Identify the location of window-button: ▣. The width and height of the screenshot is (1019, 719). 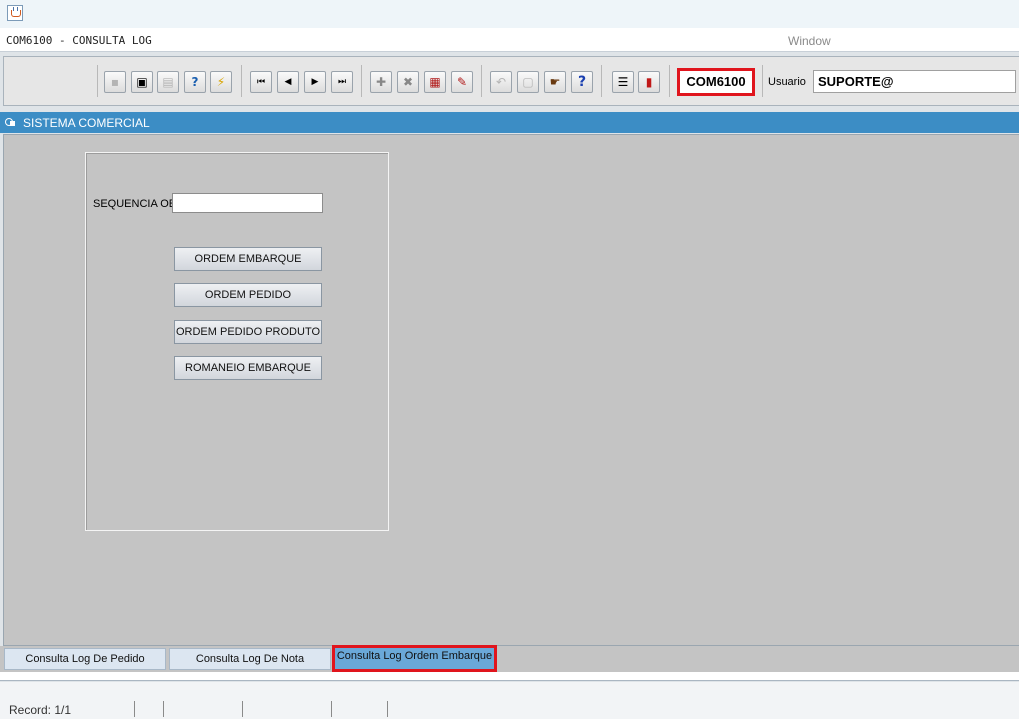
(142, 82).